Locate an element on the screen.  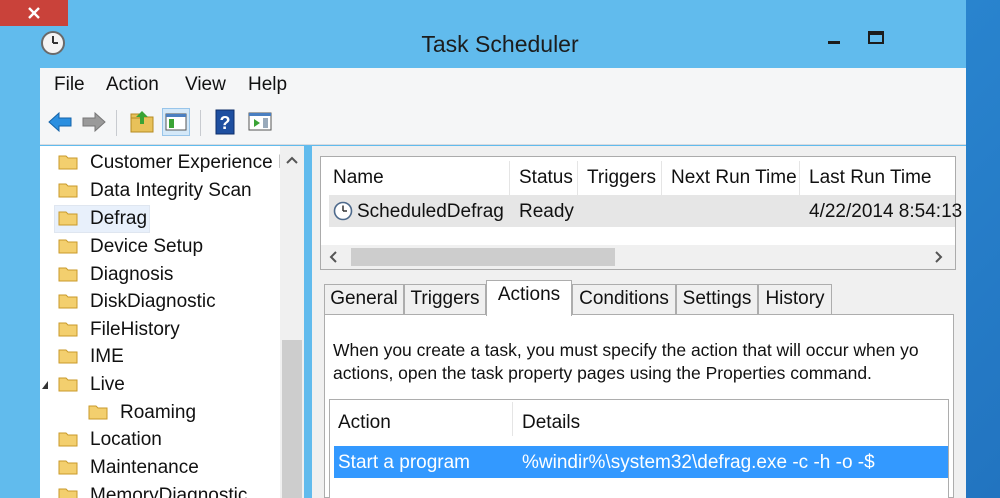
expanded-arrow-icon is located at coordinates (45, 385).